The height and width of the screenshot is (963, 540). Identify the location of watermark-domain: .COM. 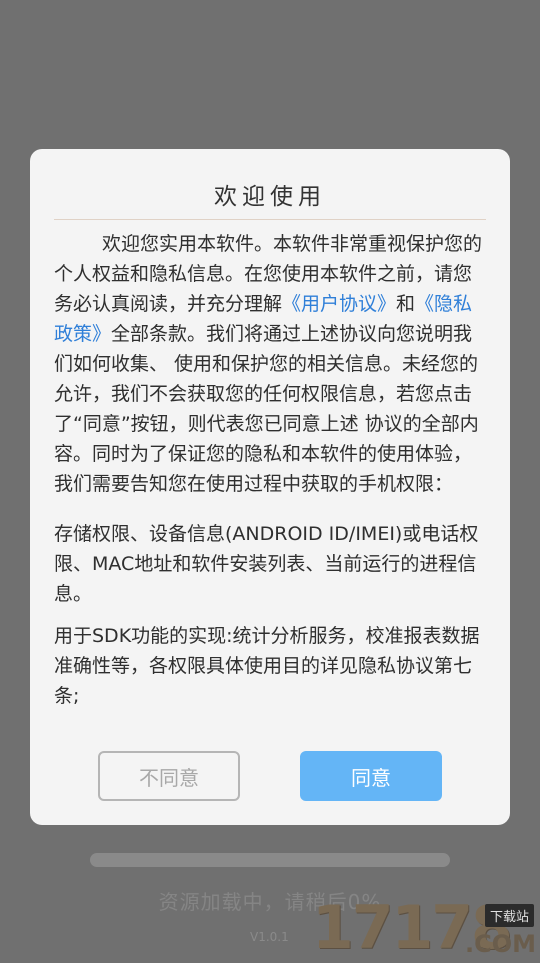
(500, 944).